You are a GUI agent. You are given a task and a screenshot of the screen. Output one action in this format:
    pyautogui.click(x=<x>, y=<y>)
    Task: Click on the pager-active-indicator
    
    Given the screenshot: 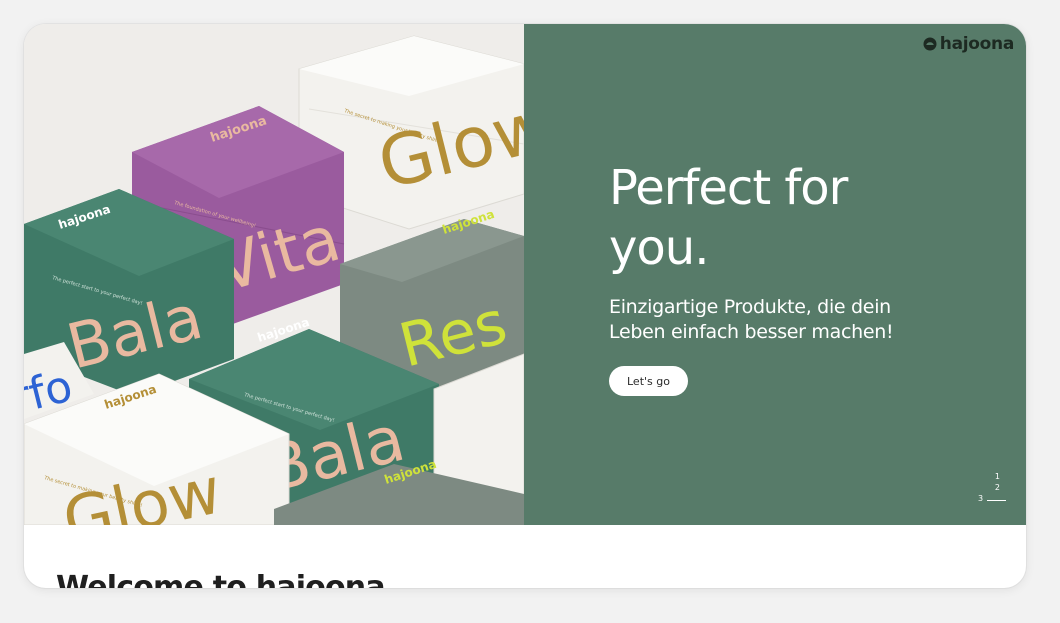 What is the action you would take?
    pyautogui.click(x=996, y=500)
    